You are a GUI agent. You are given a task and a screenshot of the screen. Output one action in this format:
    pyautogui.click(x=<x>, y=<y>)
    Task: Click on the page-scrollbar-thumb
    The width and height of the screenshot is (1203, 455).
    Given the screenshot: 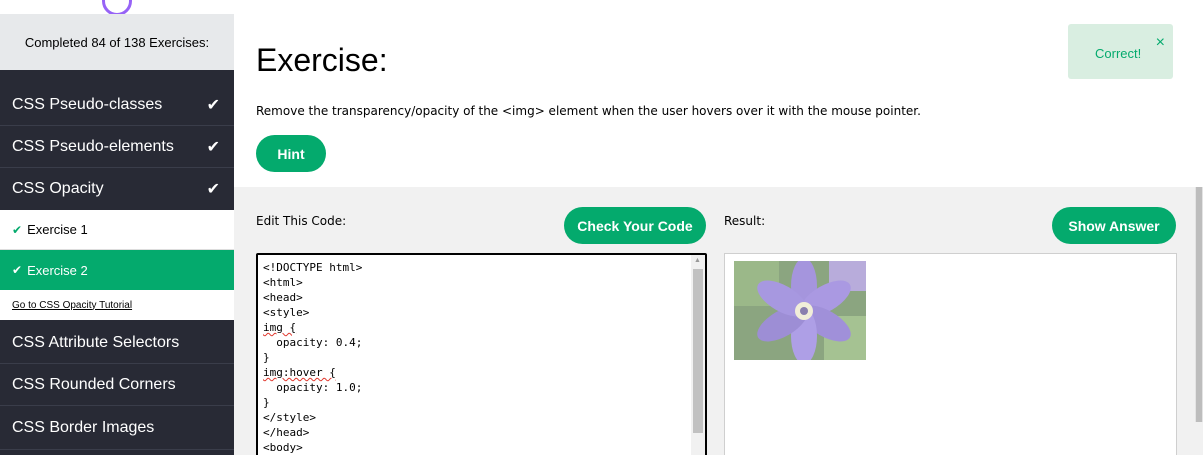 What is the action you would take?
    pyautogui.click(x=1199, y=304)
    